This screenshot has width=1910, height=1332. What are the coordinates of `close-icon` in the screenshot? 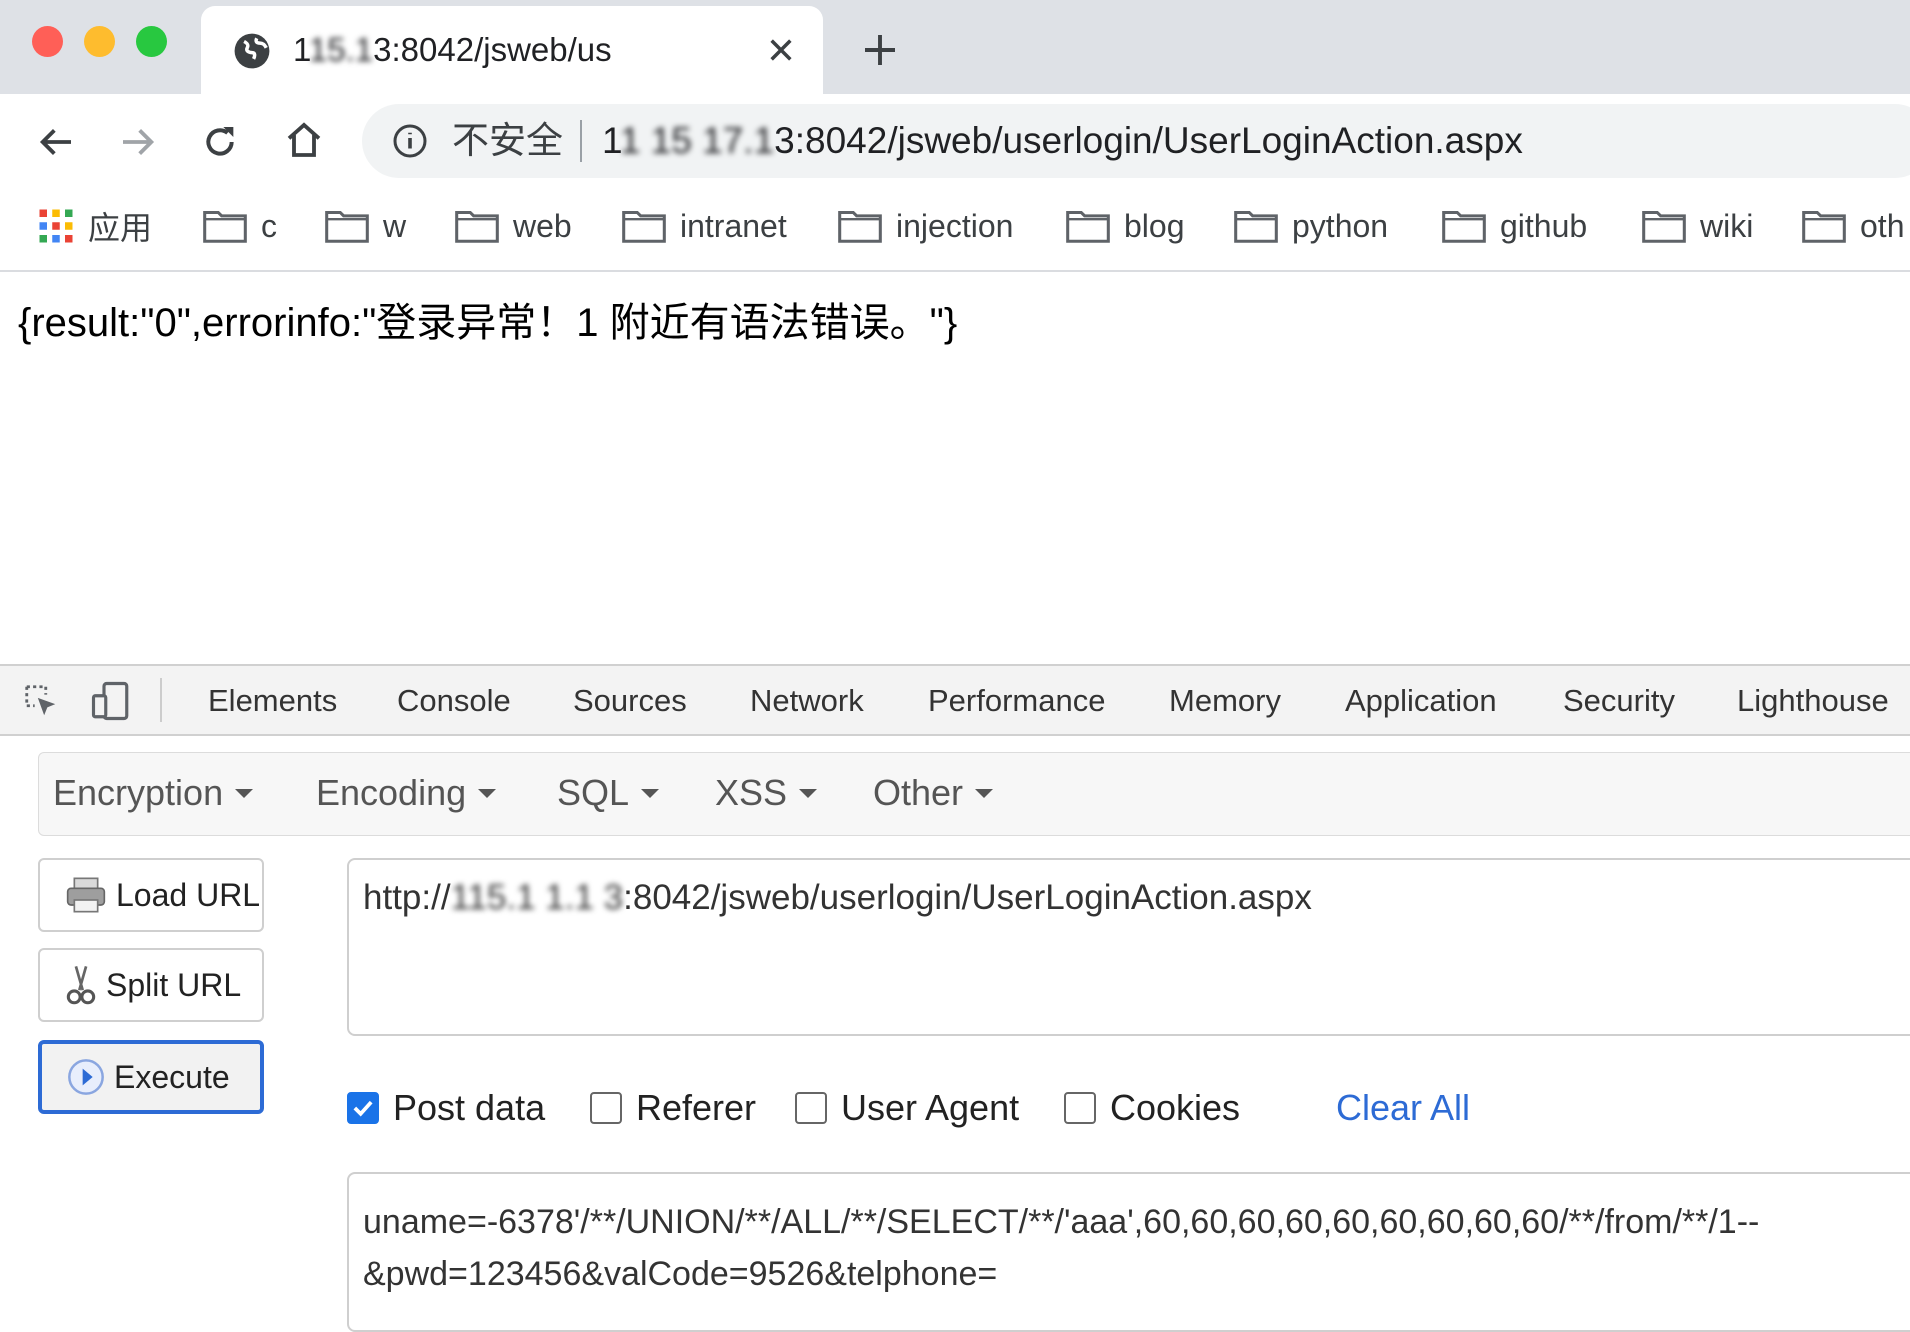 It's located at (781, 50).